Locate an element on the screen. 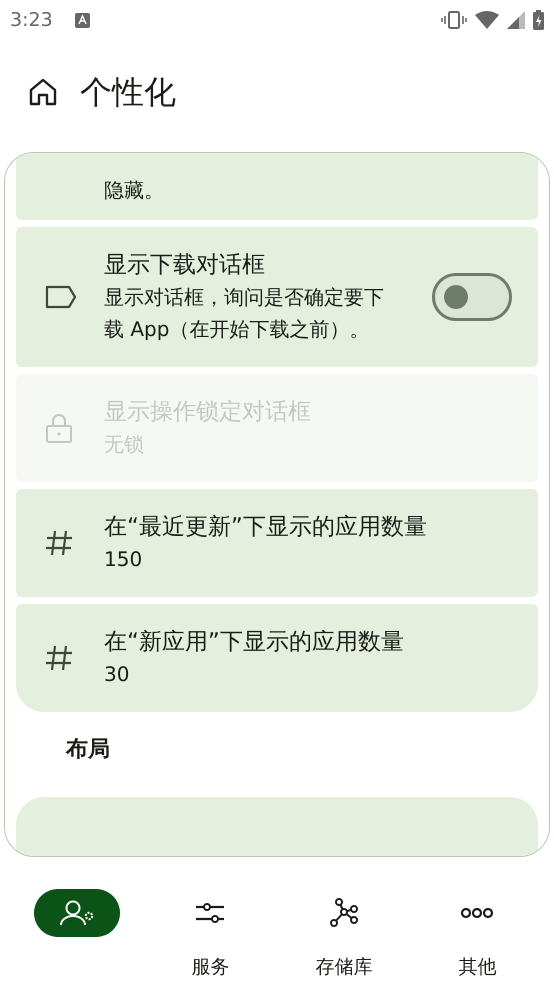  status-time: 3:23 is located at coordinates (31, 20).